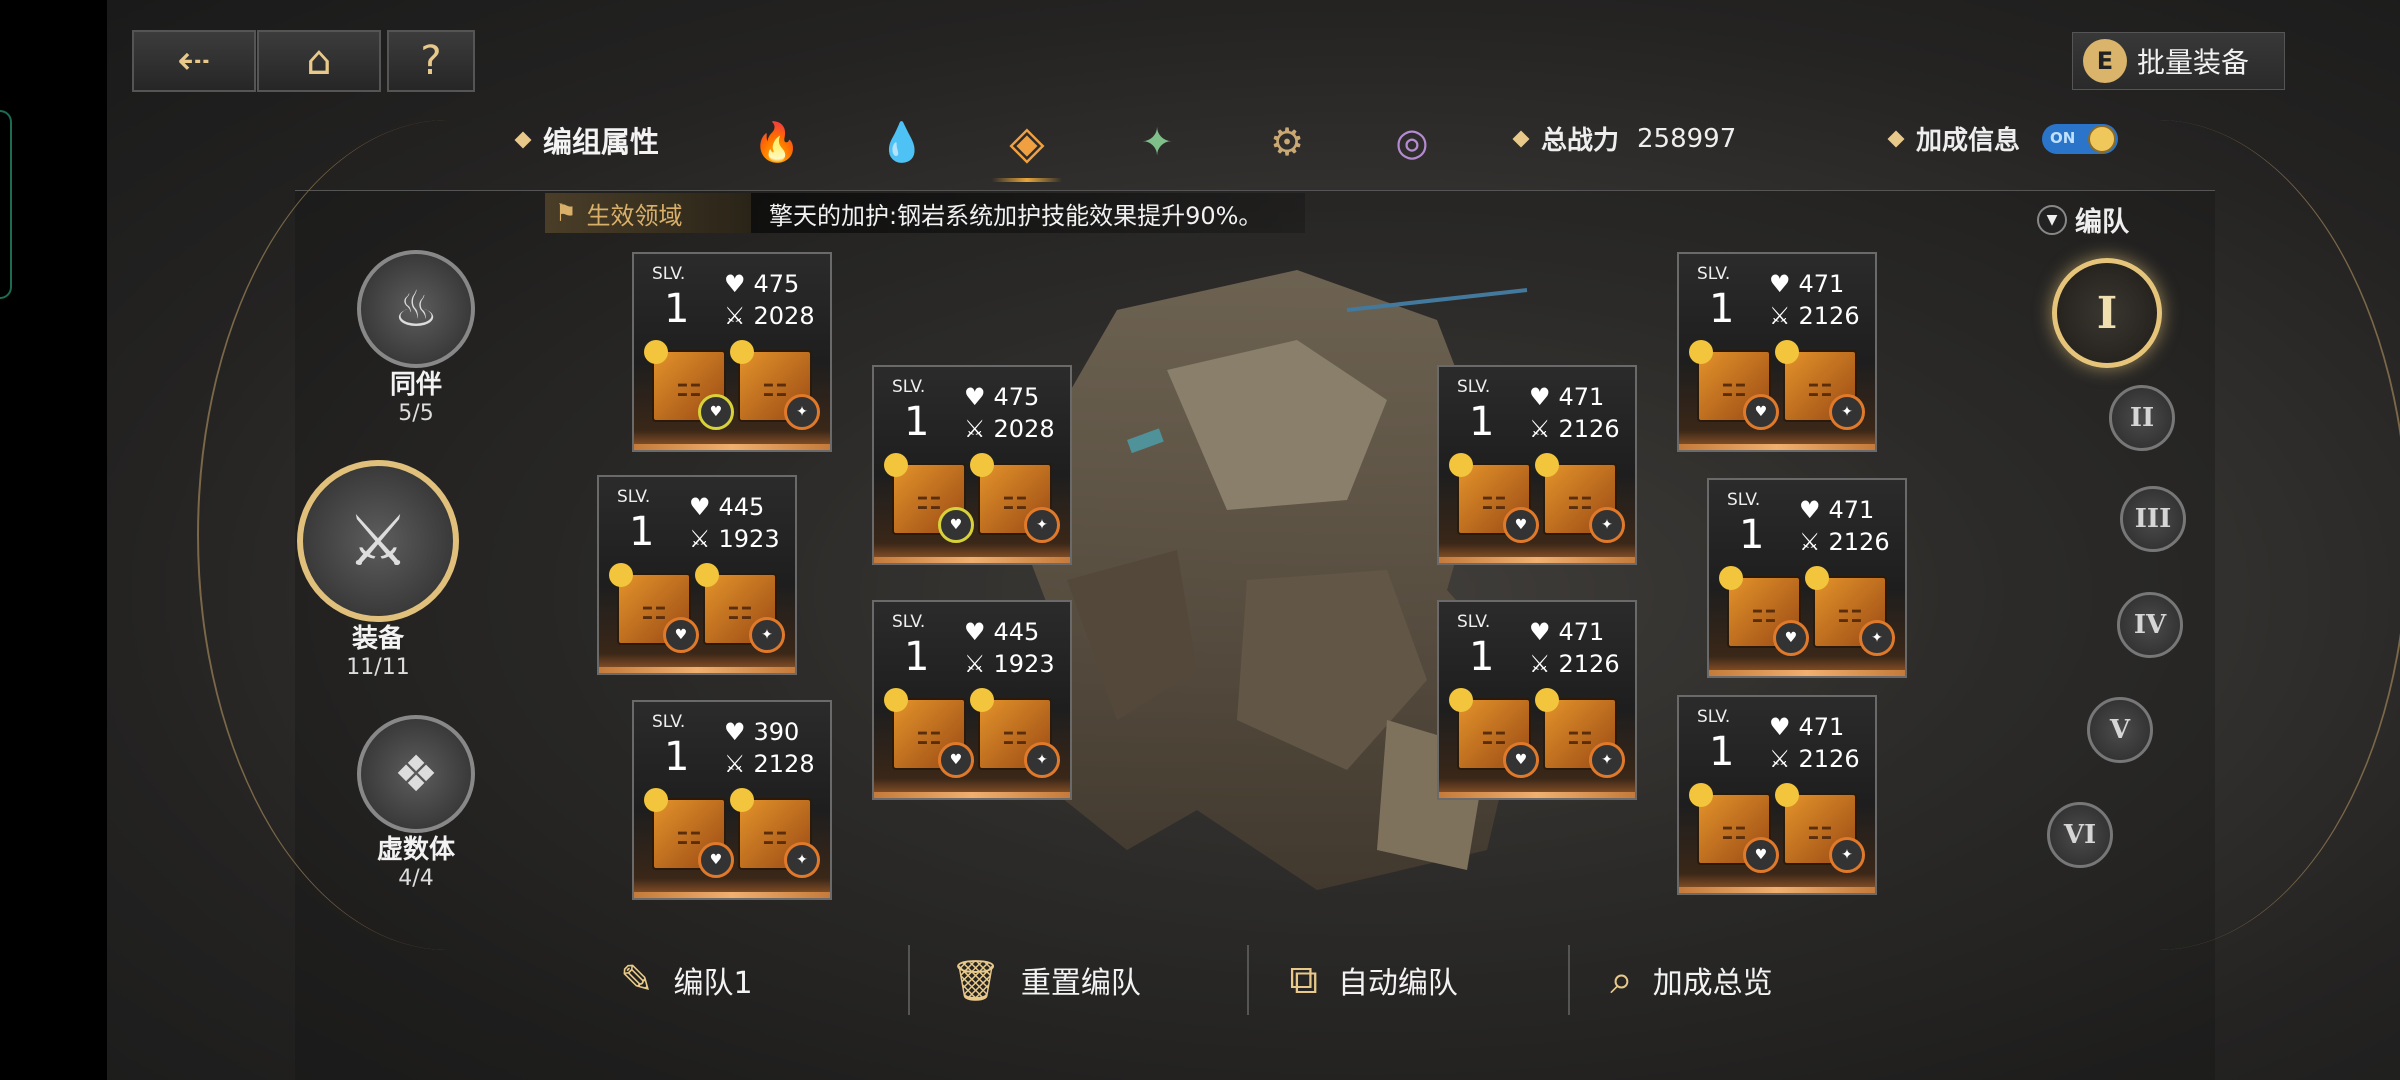 The height and width of the screenshot is (1080, 2400). What do you see at coordinates (1412, 142) in the screenshot?
I see `void-element-icon: ◎` at bounding box center [1412, 142].